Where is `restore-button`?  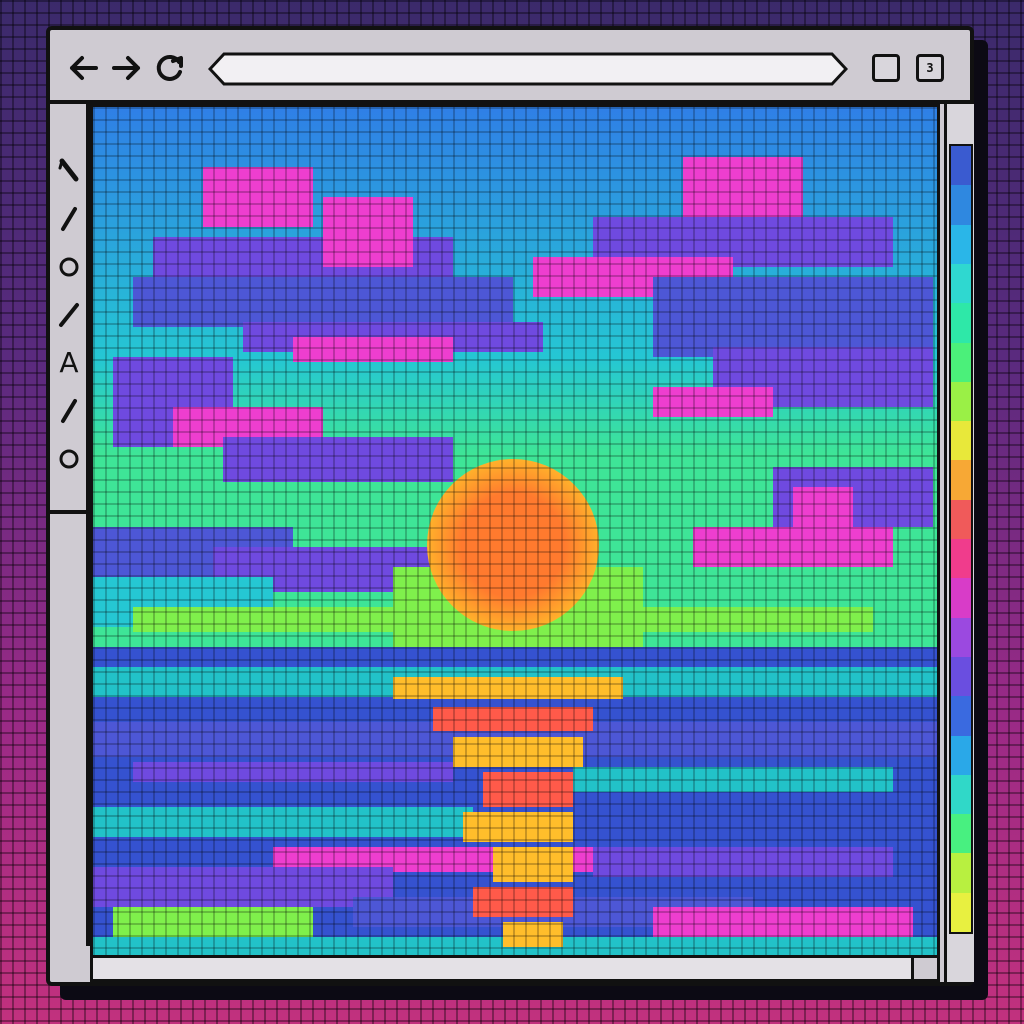 restore-button is located at coordinates (886, 68).